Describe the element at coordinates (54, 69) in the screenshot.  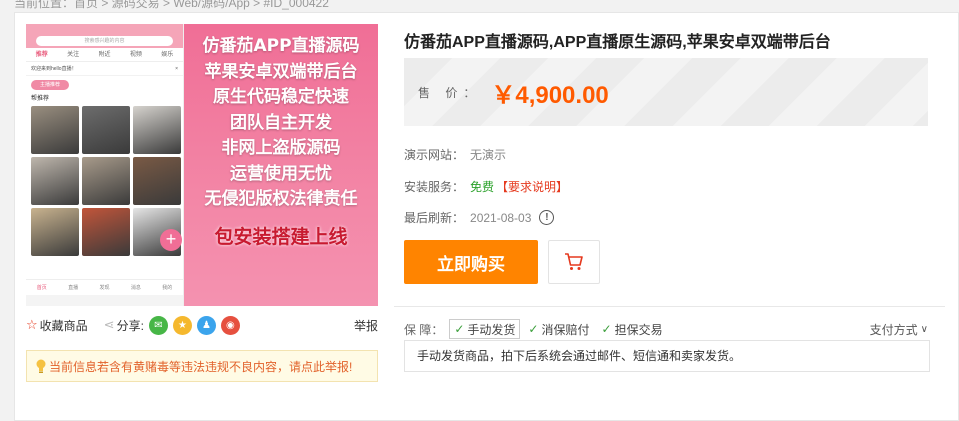
I see `phone-welcome-text: 欢迎来到hello直播！` at that location.